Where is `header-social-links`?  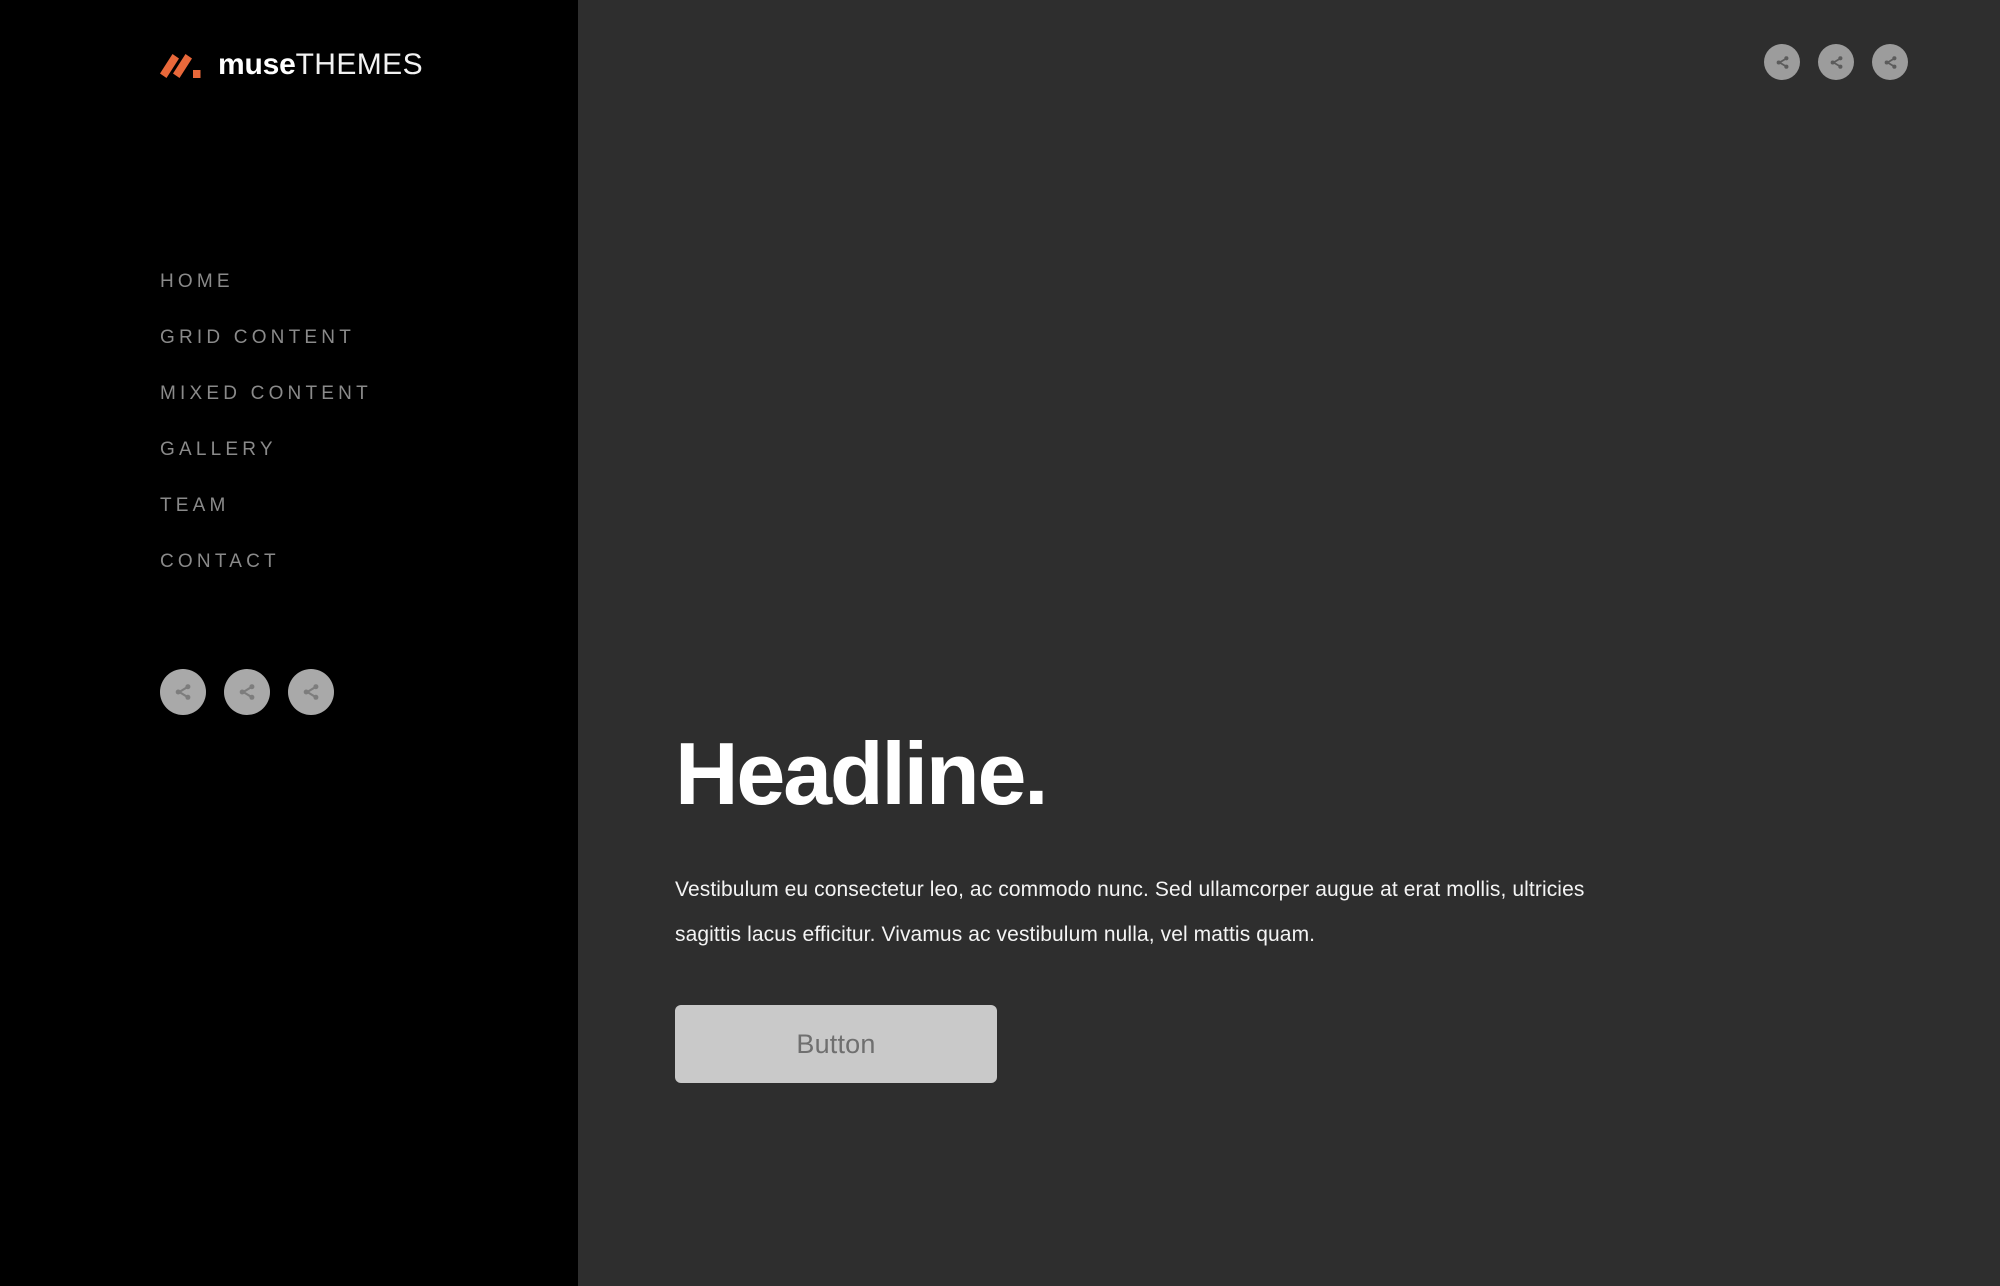 header-social-links is located at coordinates (1836, 62).